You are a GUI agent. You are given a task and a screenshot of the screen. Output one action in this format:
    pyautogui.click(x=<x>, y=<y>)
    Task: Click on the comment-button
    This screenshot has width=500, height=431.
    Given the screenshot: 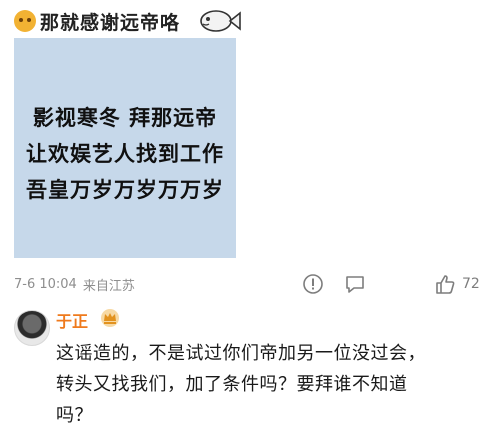 What is the action you would take?
    pyautogui.click(x=355, y=284)
    